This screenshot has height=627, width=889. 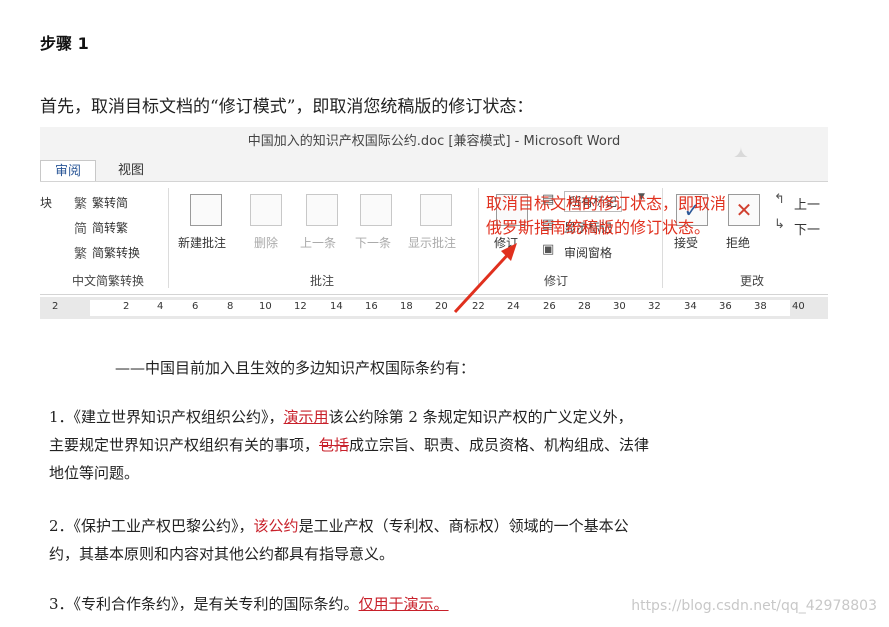 What do you see at coordinates (81, 229) in the screenshot?
I see `simp-to-trad-icon: 简` at bounding box center [81, 229].